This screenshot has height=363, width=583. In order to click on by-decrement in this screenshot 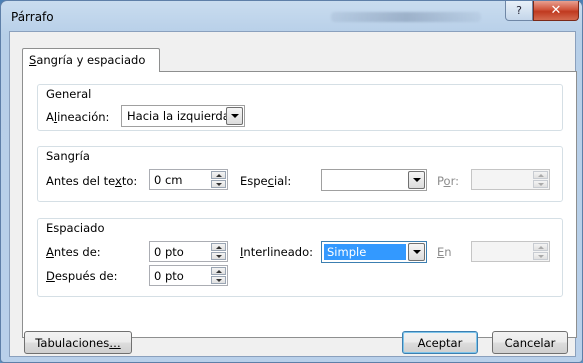, I will do `click(540, 184)`.